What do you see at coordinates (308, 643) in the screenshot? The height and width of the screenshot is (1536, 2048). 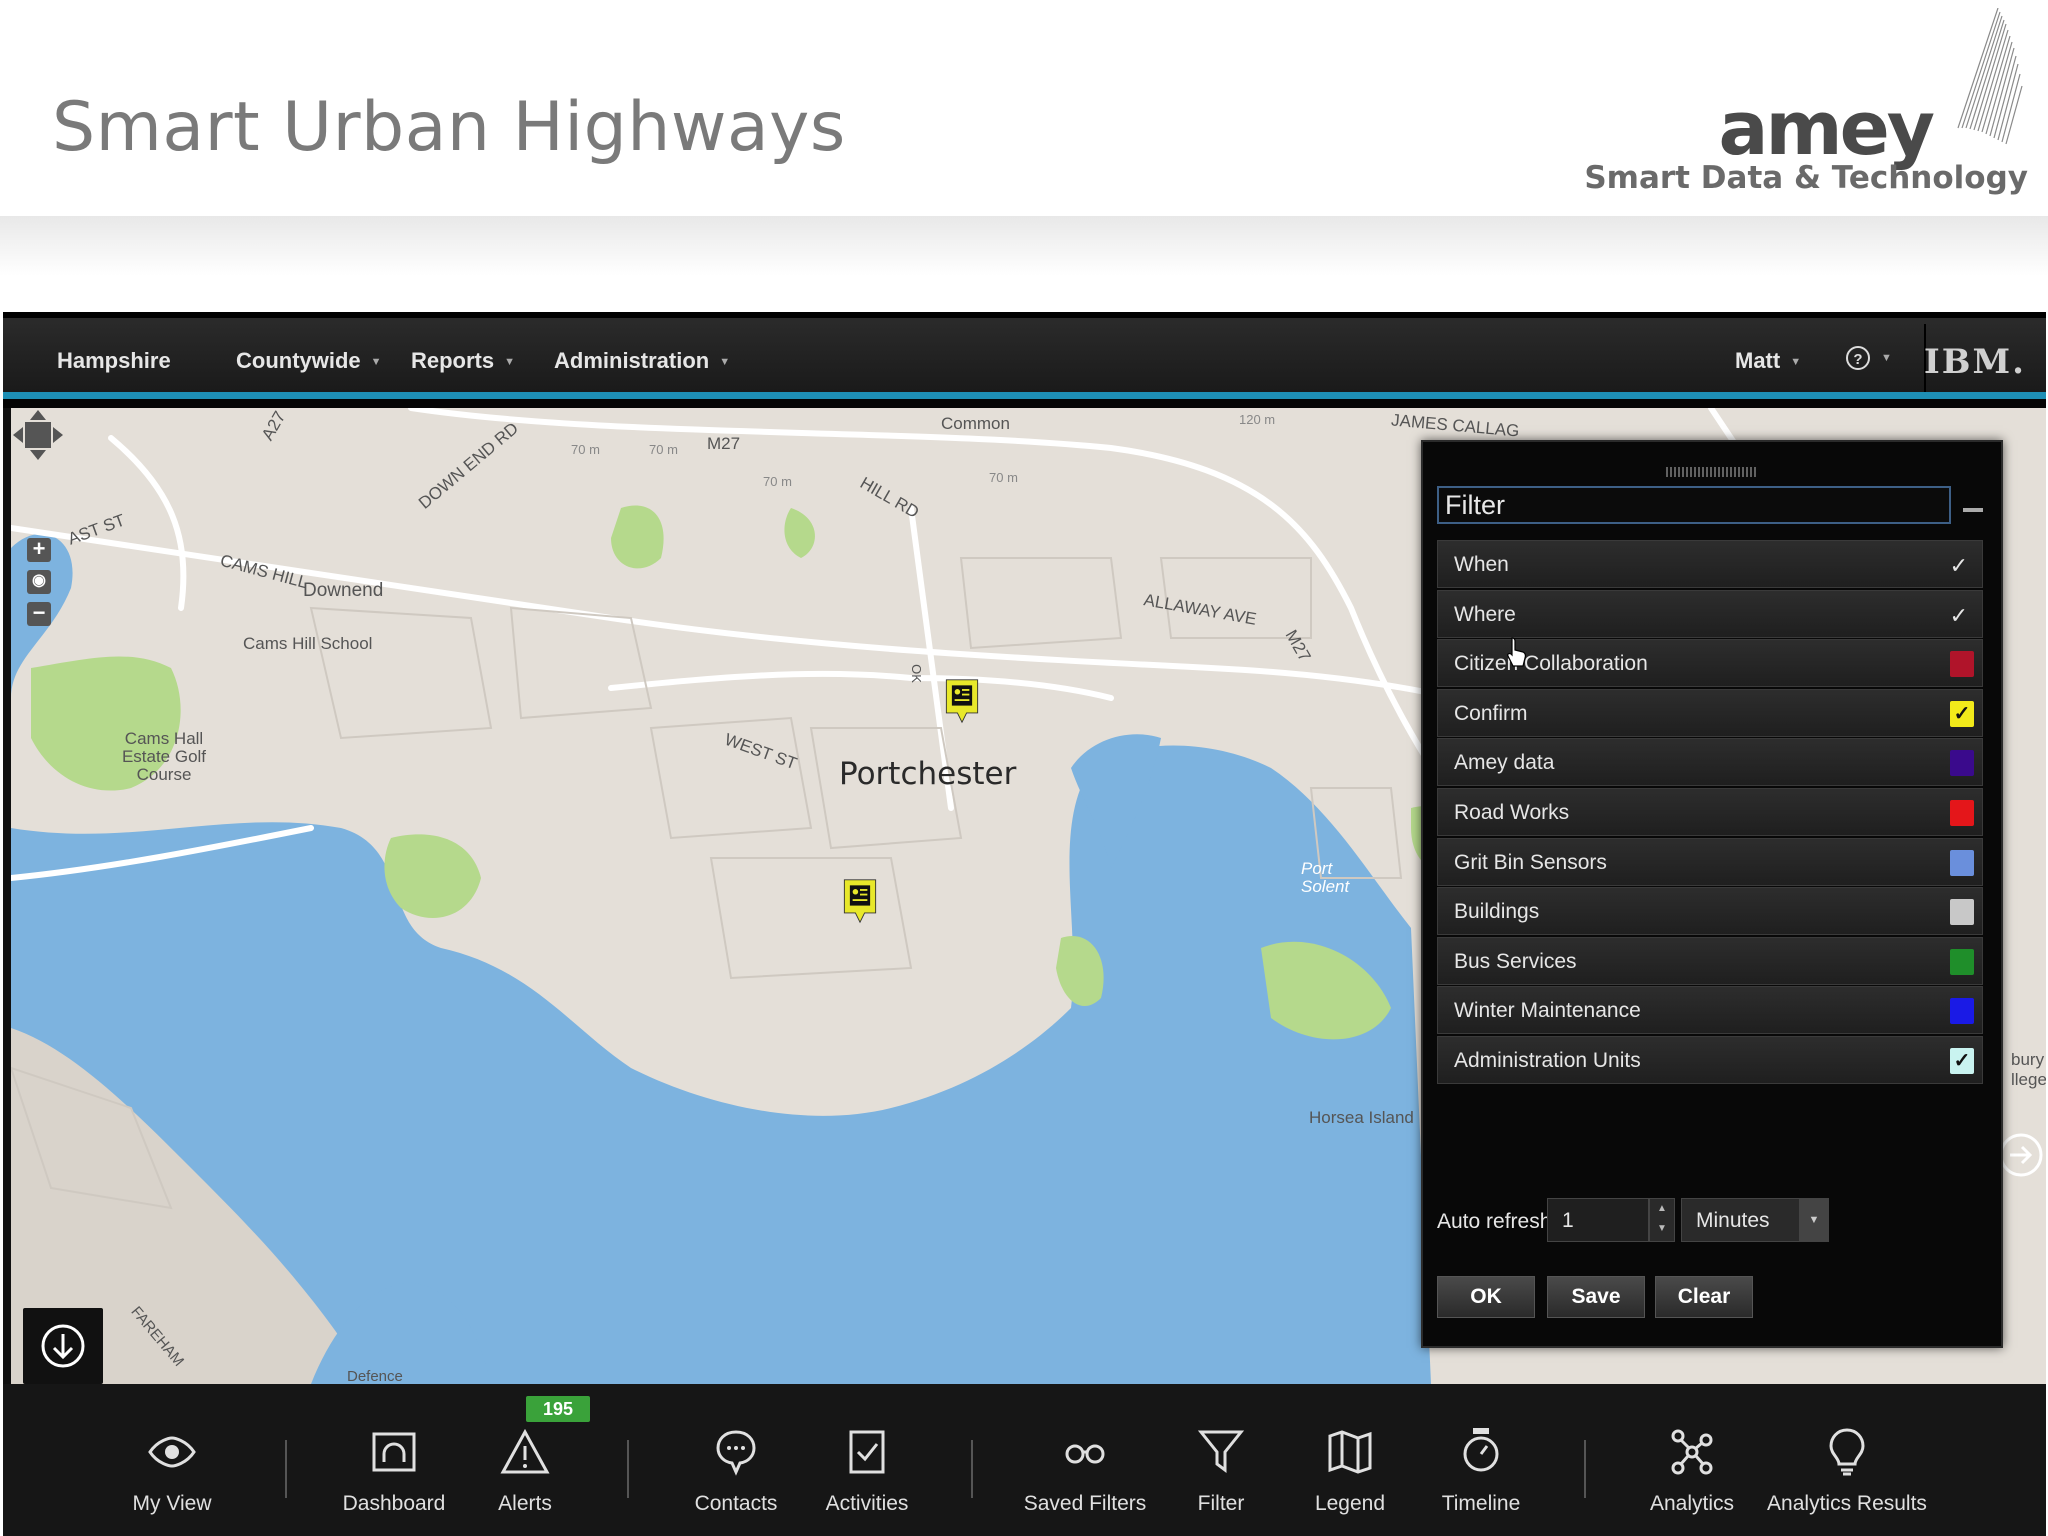 I see `map-label-cams-hill-school: Cams Hill School` at bounding box center [308, 643].